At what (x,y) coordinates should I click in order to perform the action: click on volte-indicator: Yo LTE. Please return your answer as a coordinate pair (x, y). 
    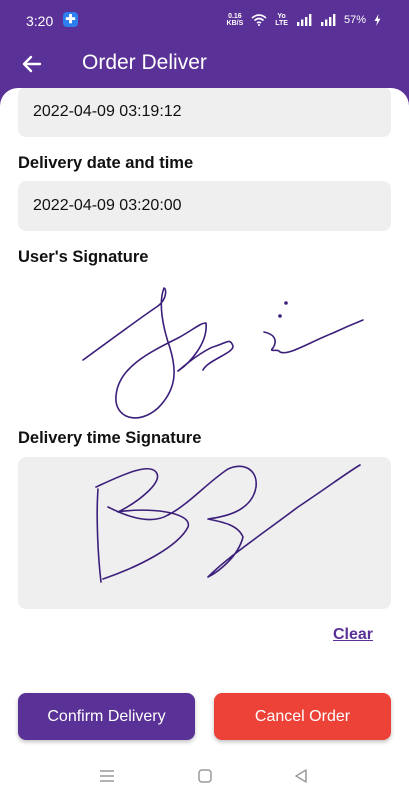
    Looking at the image, I should click on (281, 20).